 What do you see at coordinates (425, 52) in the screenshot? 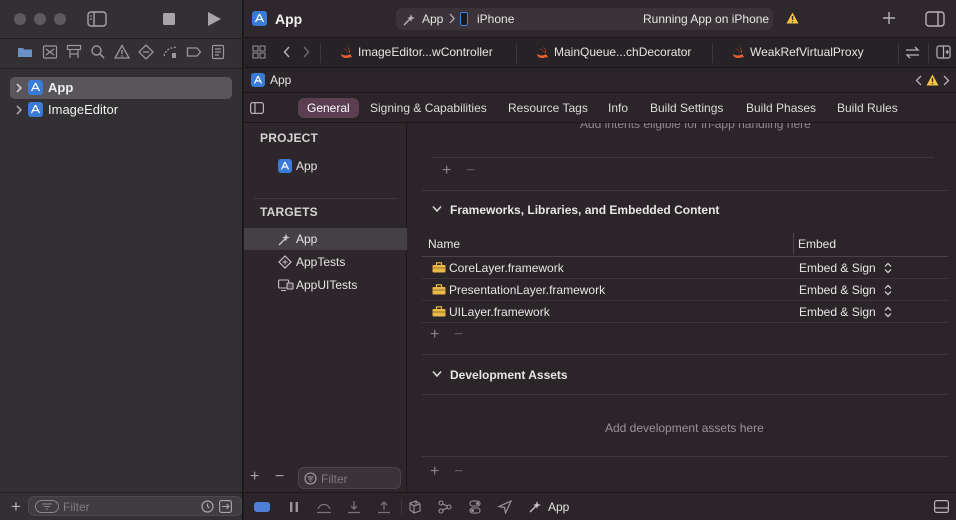
I see `file-tab-label: ImageEditor...wController` at bounding box center [425, 52].